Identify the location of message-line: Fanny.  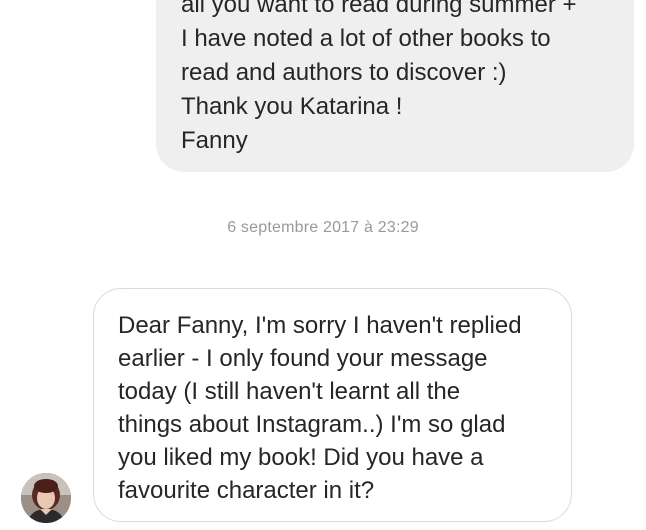
(214, 140).